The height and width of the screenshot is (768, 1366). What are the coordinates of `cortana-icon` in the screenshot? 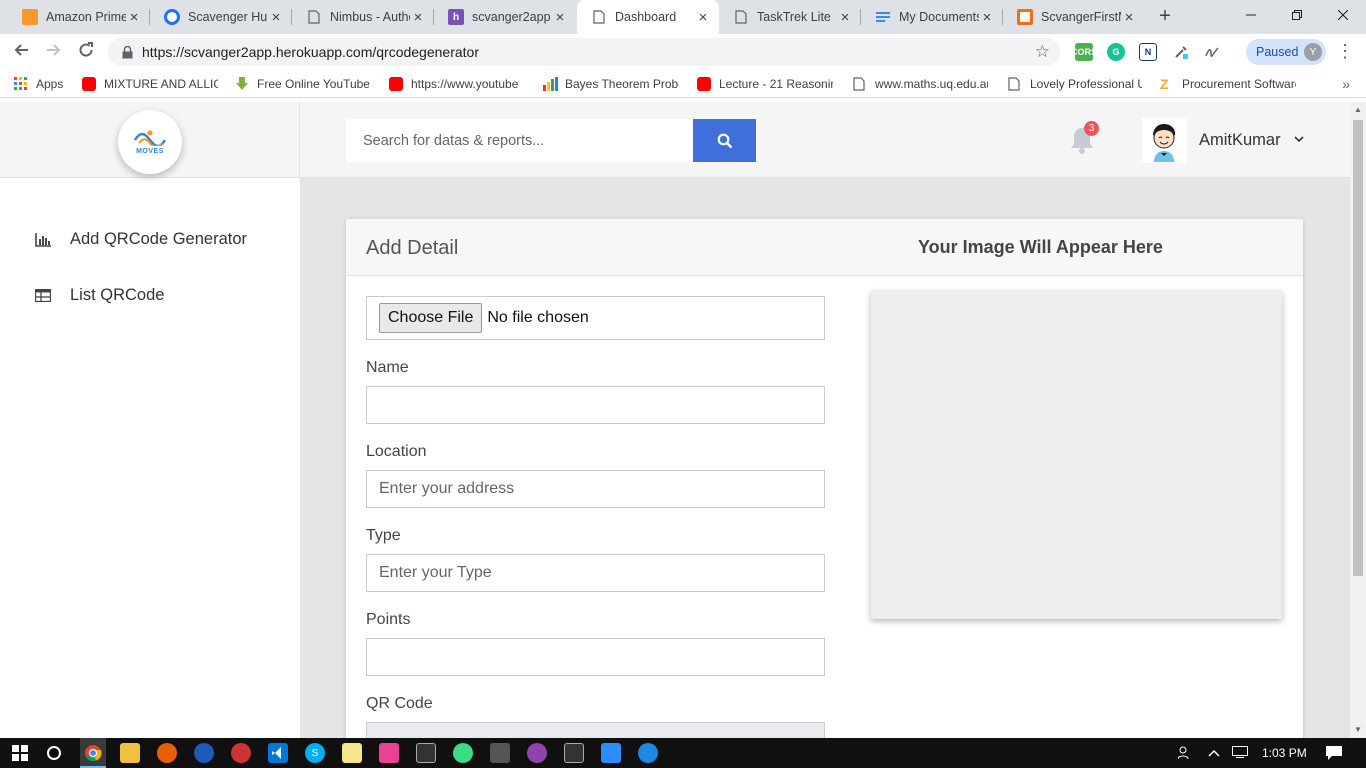 It's located at (54, 753).